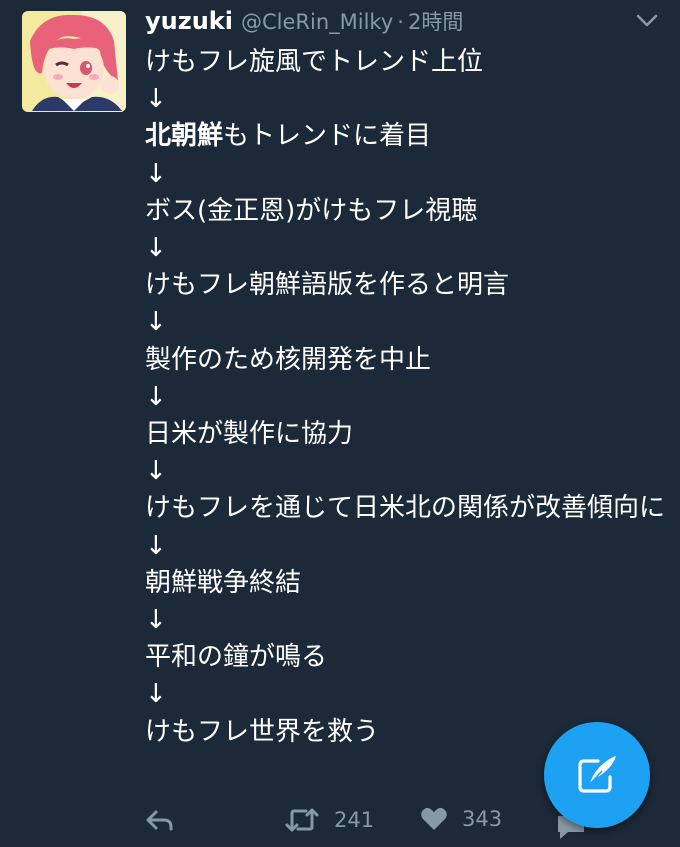 Image resolution: width=680 pixels, height=847 pixels. Describe the element at coordinates (288, 359) in the screenshot. I see `tweet-line: 製作のため核開発を中止` at that location.